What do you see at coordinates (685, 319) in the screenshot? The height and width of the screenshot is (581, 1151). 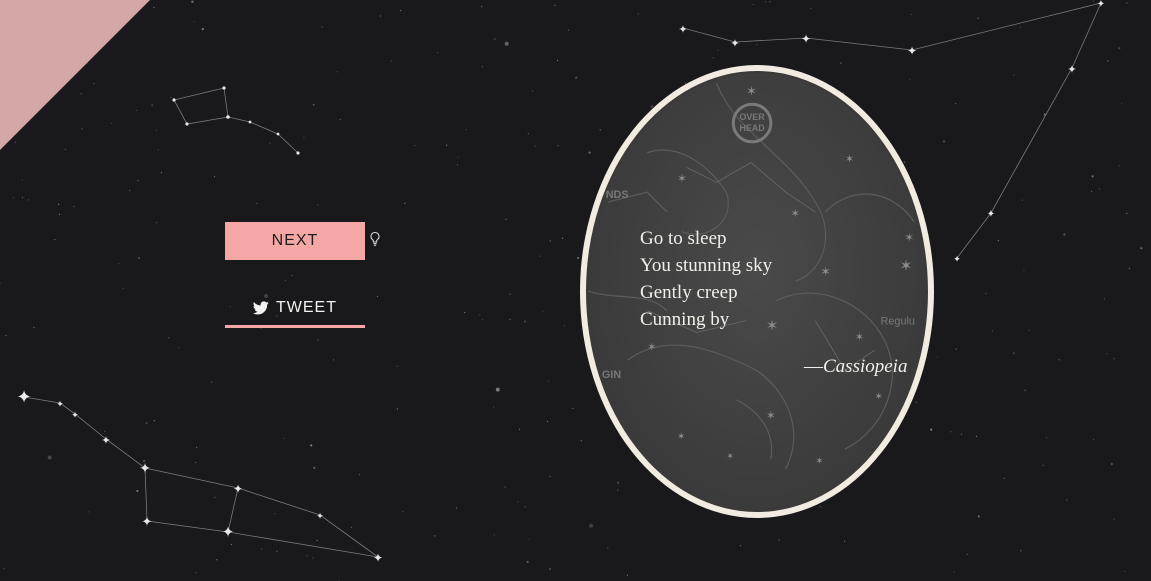 I see `poem-line: Cunning by` at bounding box center [685, 319].